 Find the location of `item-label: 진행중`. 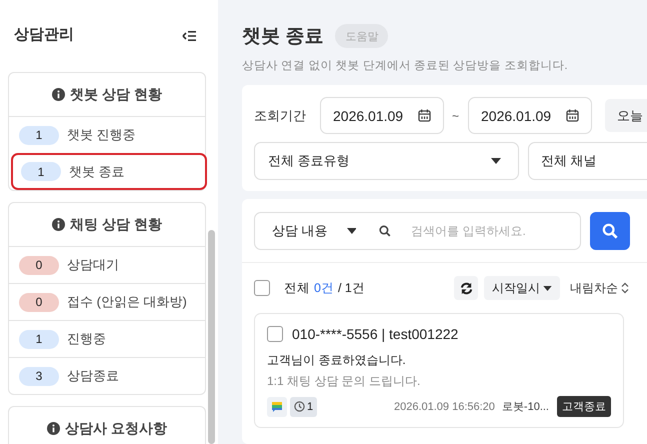

item-label: 진행중 is located at coordinates (86, 339).